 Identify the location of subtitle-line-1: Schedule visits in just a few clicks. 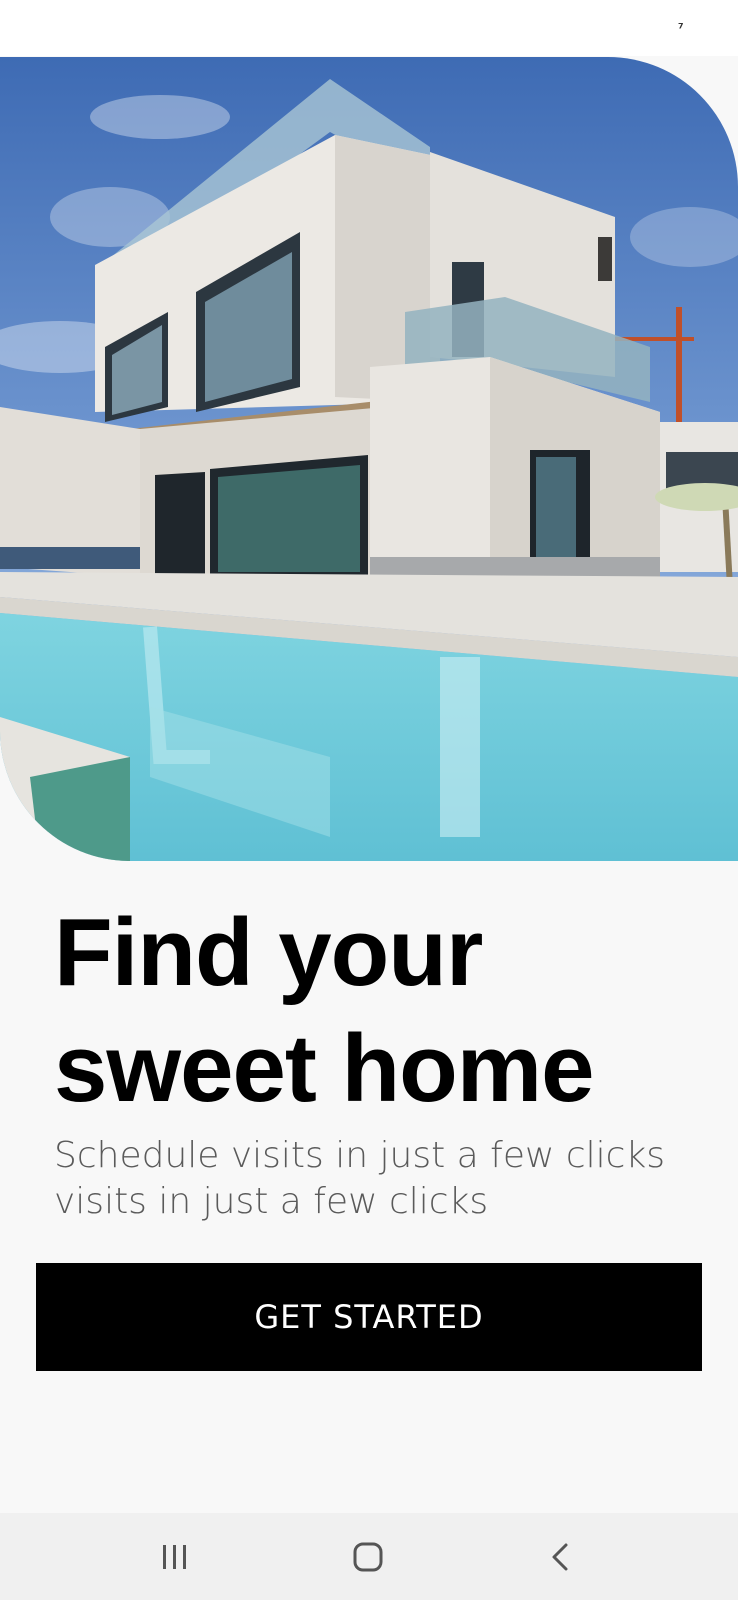
(360, 1155).